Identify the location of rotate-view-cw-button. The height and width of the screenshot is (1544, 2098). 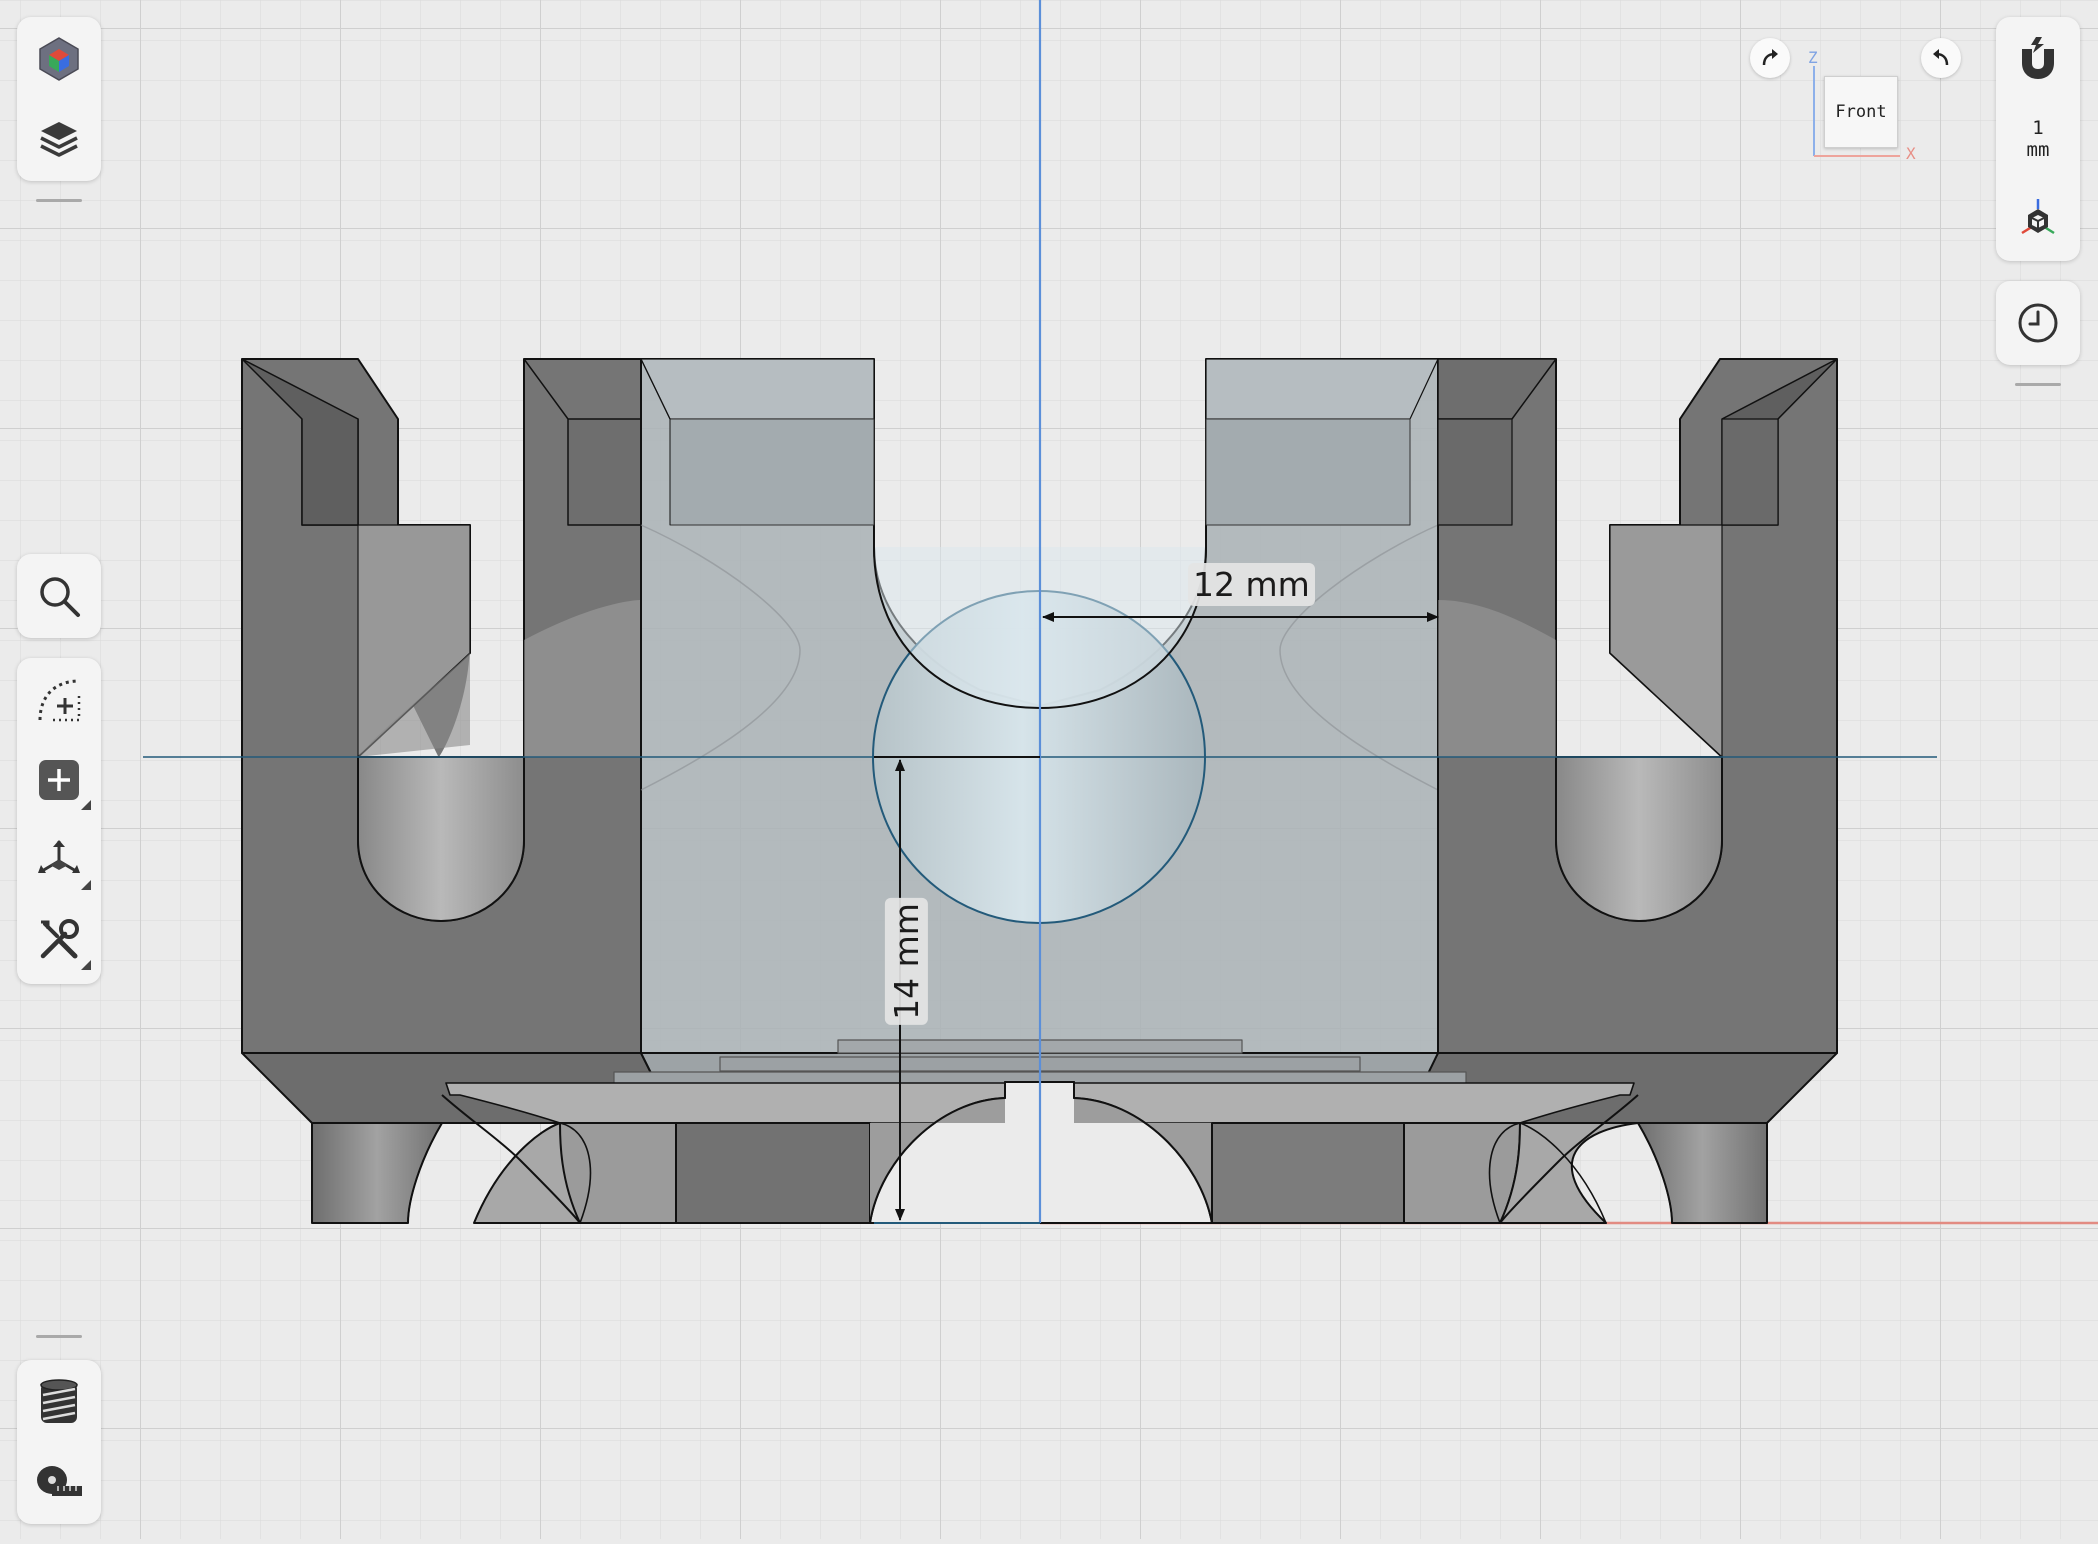
(1770, 58).